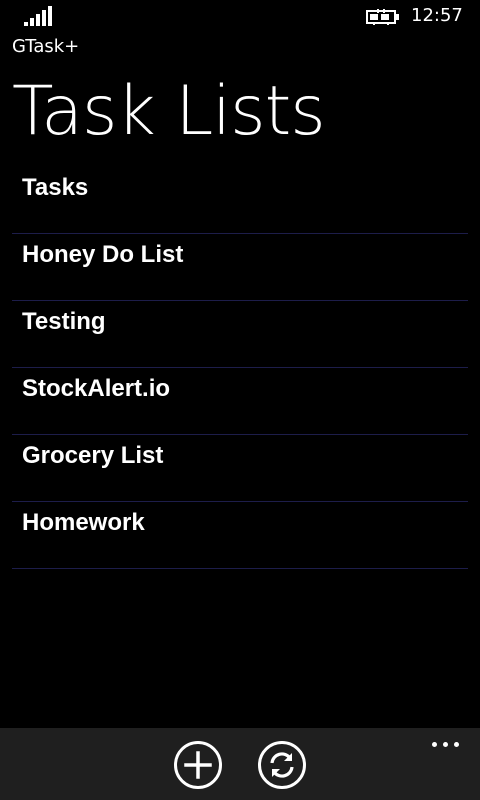 Image resolution: width=480 pixels, height=800 pixels. Describe the element at coordinates (96, 388) in the screenshot. I see `list-item-label: StockAlert.io` at that location.